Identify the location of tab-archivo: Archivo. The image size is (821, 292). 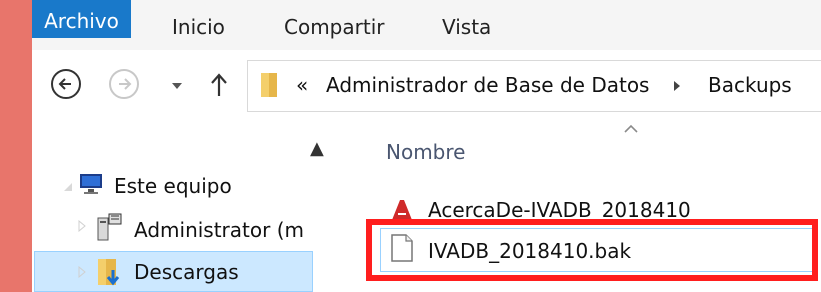
(81, 19).